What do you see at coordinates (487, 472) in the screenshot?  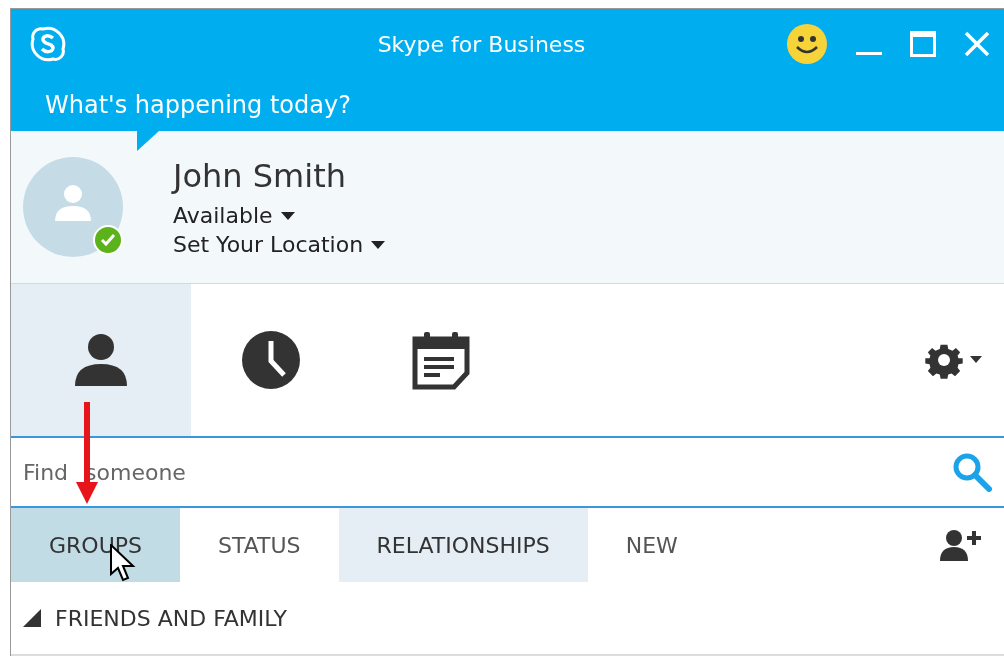 I see `search-field: Find someone` at bounding box center [487, 472].